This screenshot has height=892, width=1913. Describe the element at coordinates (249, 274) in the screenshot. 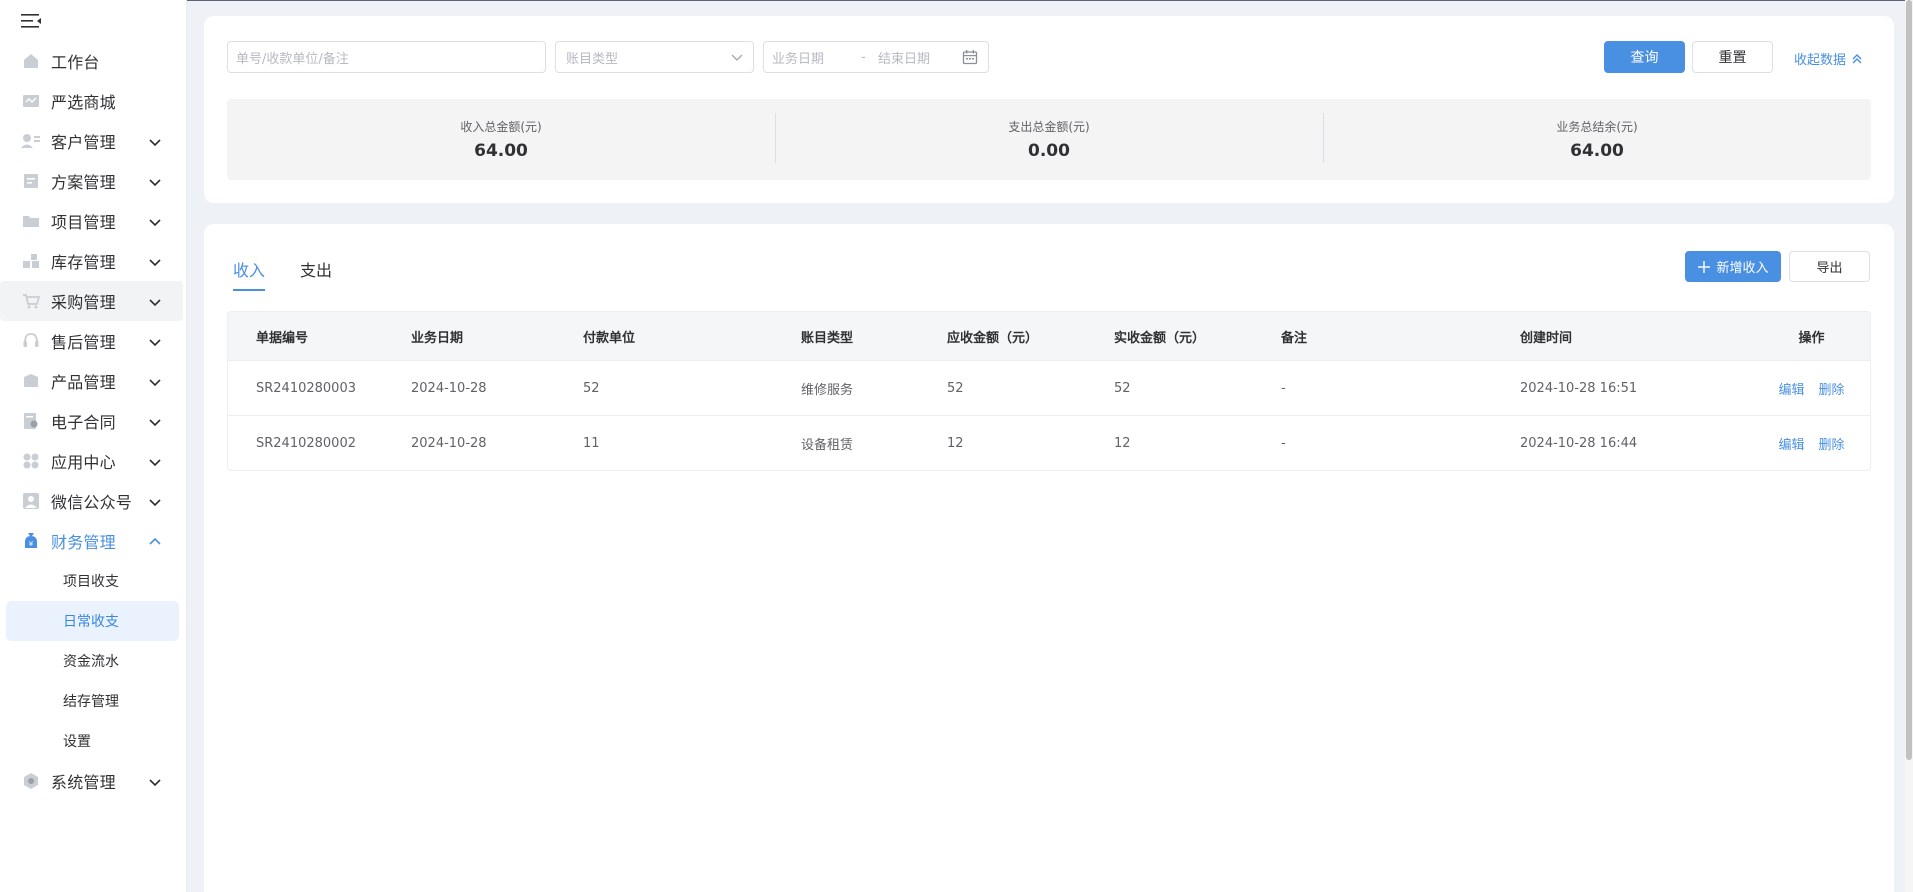

I see `tab-income: 收入` at that location.